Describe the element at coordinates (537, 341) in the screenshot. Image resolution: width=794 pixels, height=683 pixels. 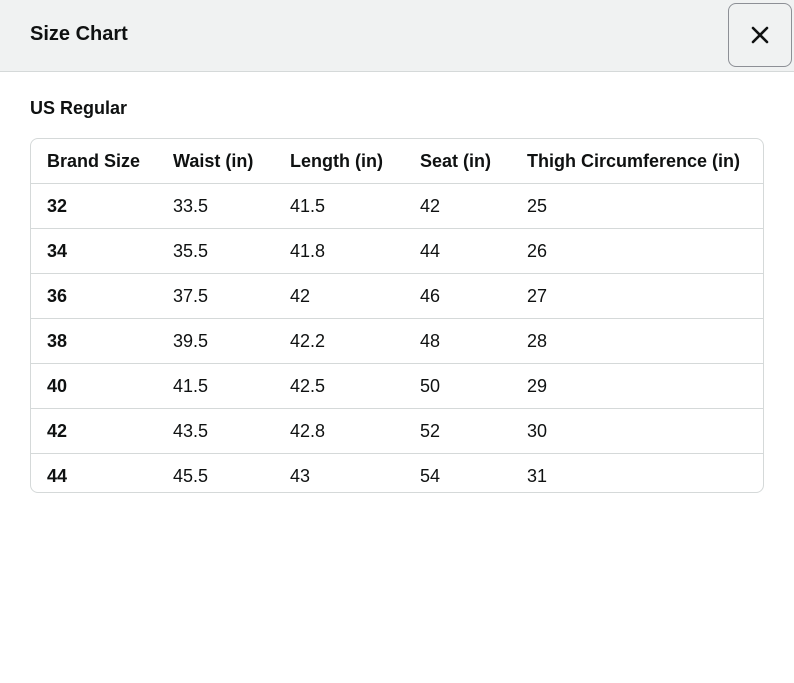
I see `cell-thigh: 28` at that location.